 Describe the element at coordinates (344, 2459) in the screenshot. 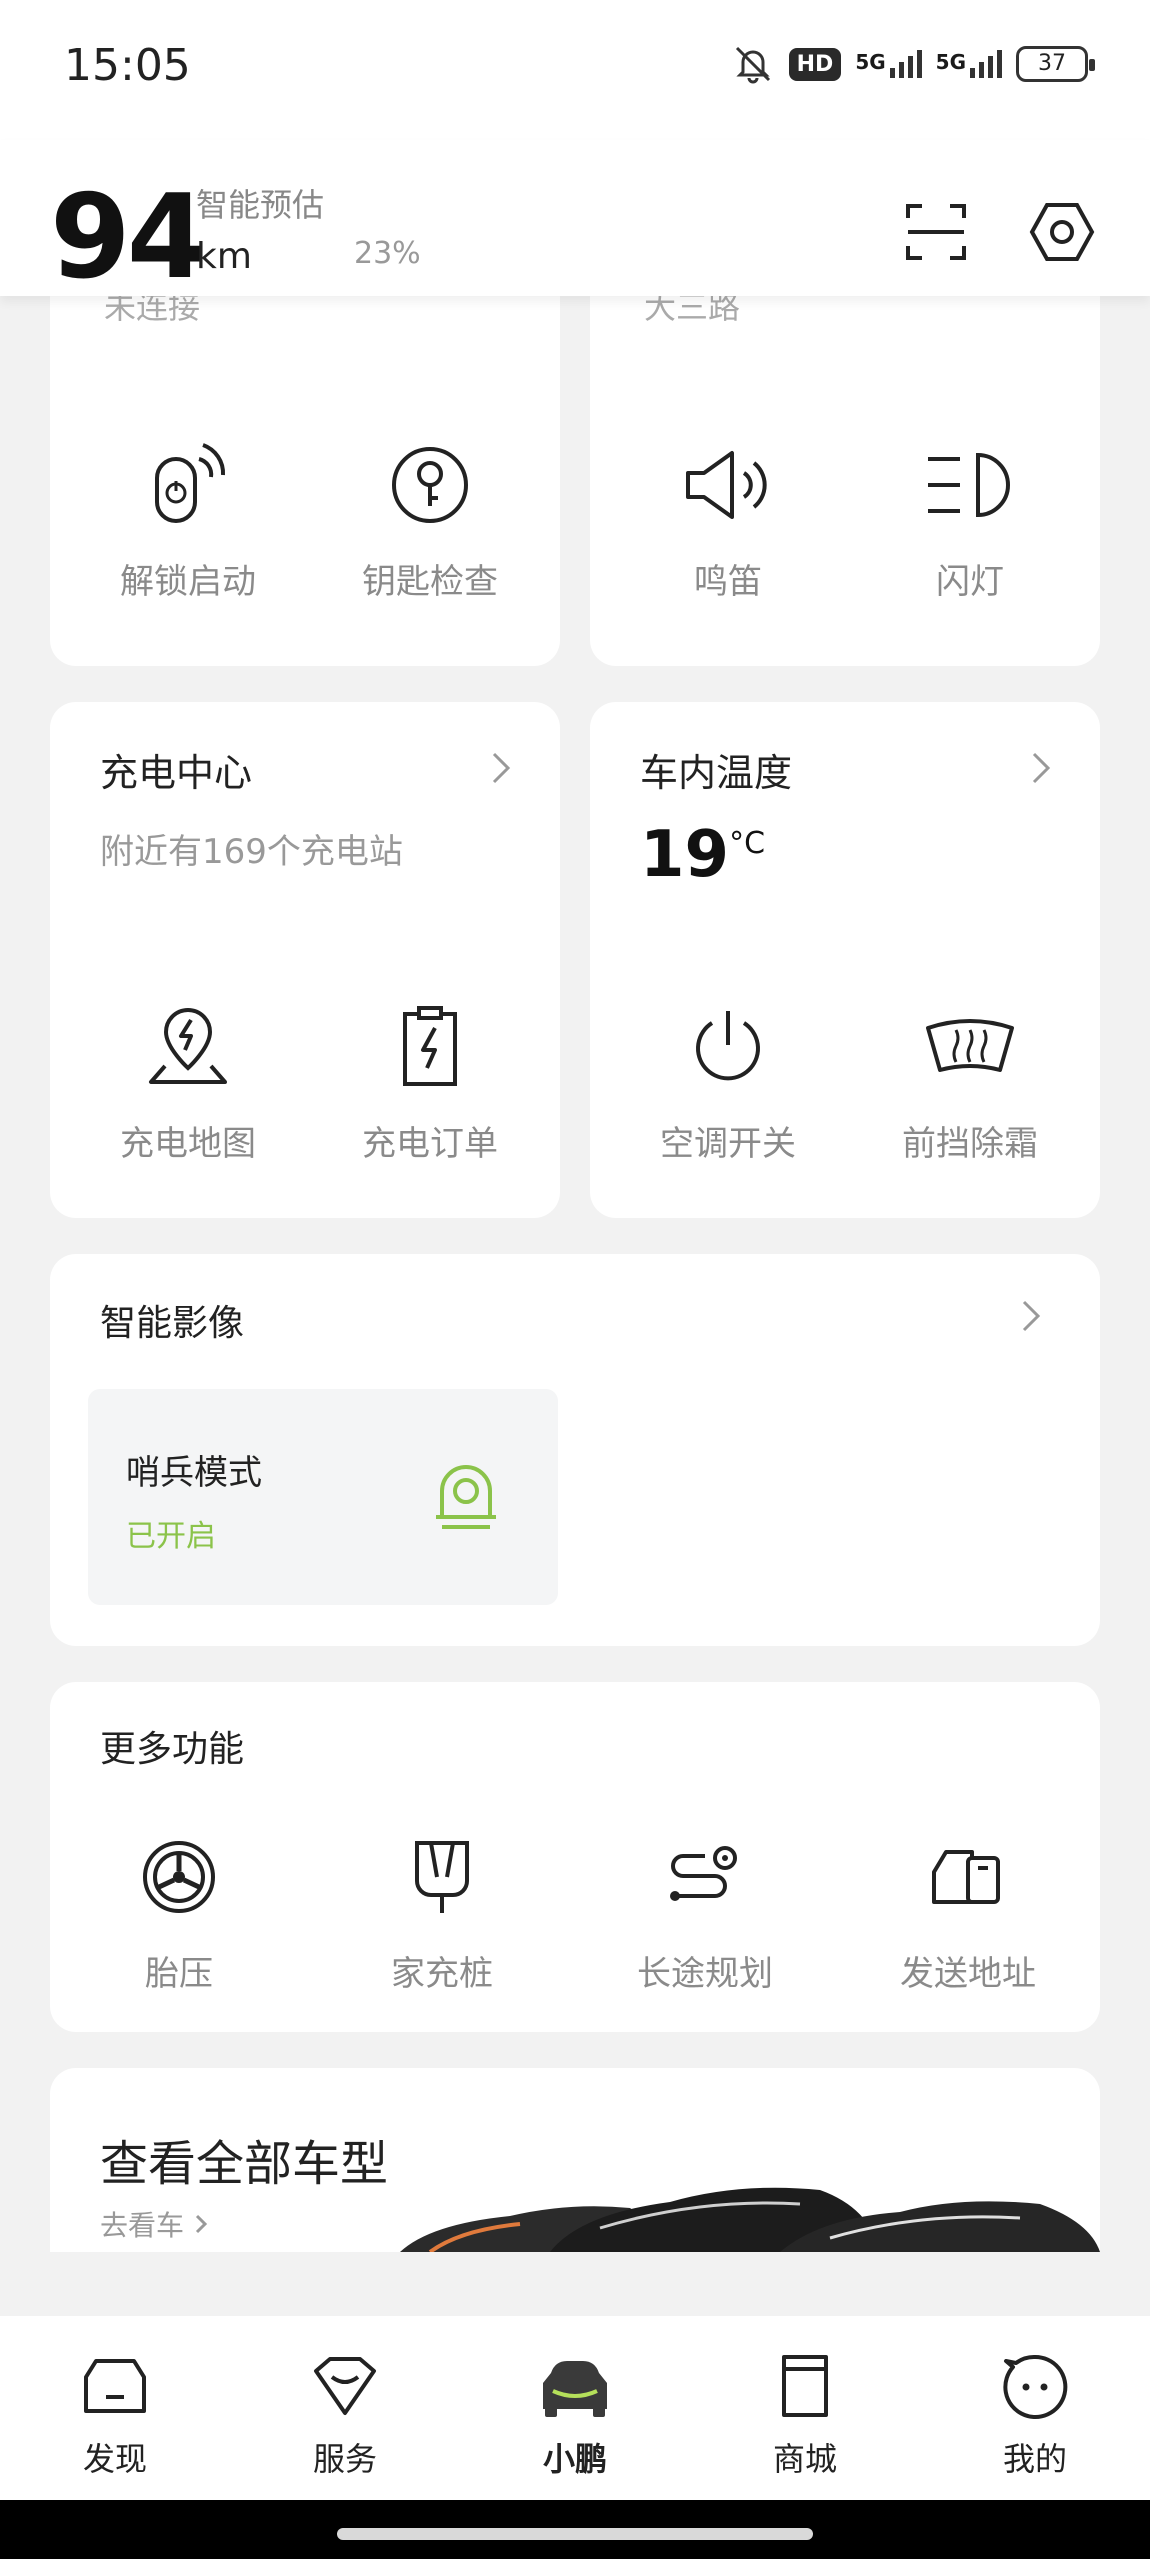

I see `tab-label: 服务` at that location.